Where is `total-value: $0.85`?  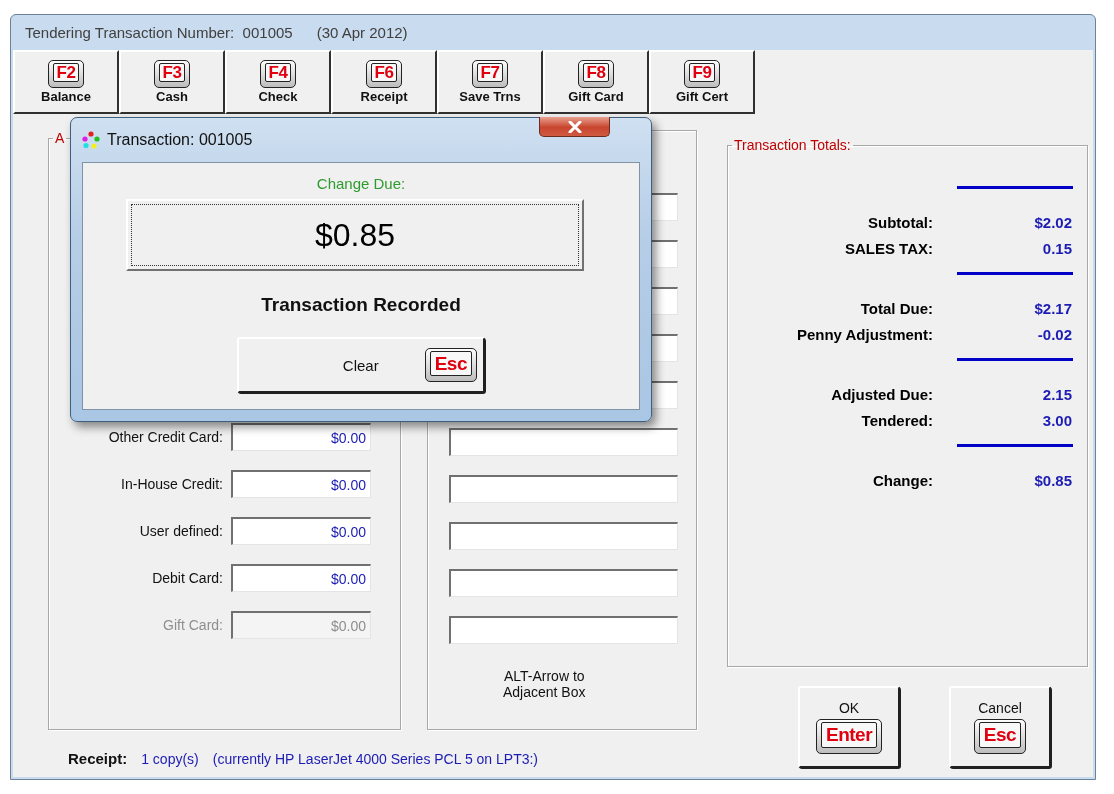
total-value: $0.85 is located at coordinates (1052, 481).